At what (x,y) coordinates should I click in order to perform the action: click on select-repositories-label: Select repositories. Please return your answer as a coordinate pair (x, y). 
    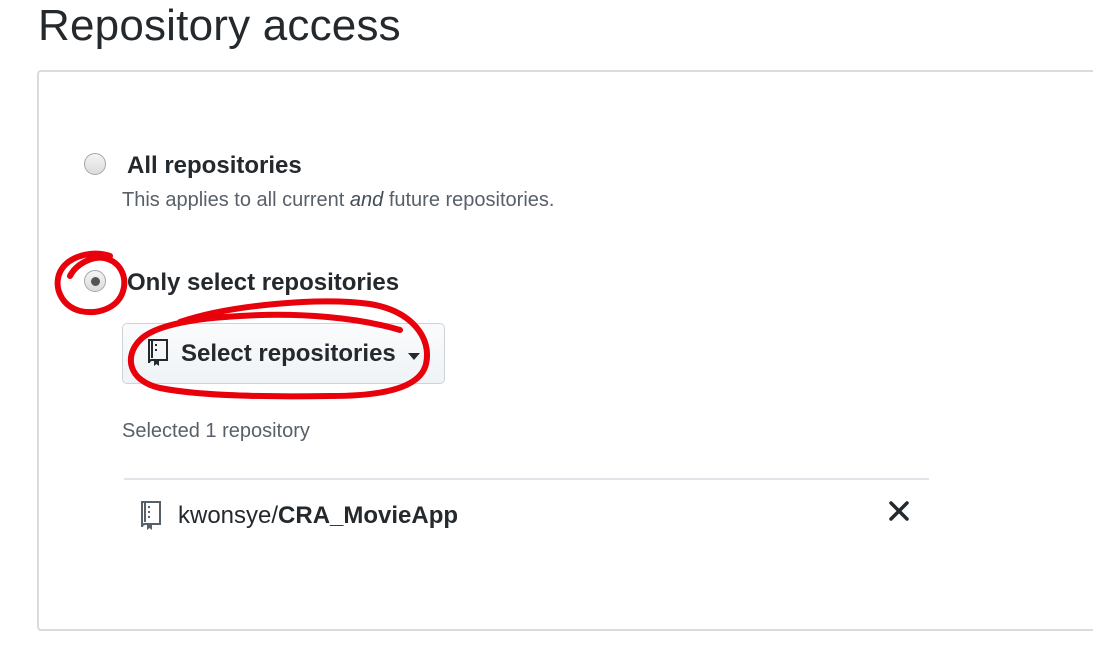
    Looking at the image, I should click on (288, 353).